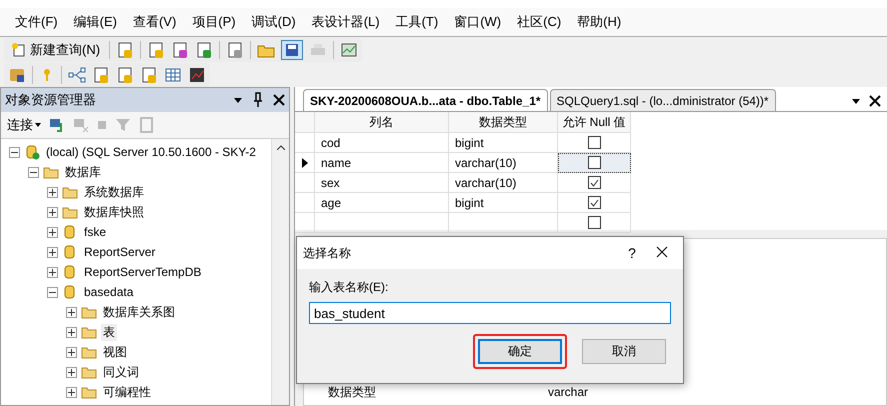  What do you see at coordinates (624, 351) in the screenshot?
I see `dialog-button: 取消` at bounding box center [624, 351].